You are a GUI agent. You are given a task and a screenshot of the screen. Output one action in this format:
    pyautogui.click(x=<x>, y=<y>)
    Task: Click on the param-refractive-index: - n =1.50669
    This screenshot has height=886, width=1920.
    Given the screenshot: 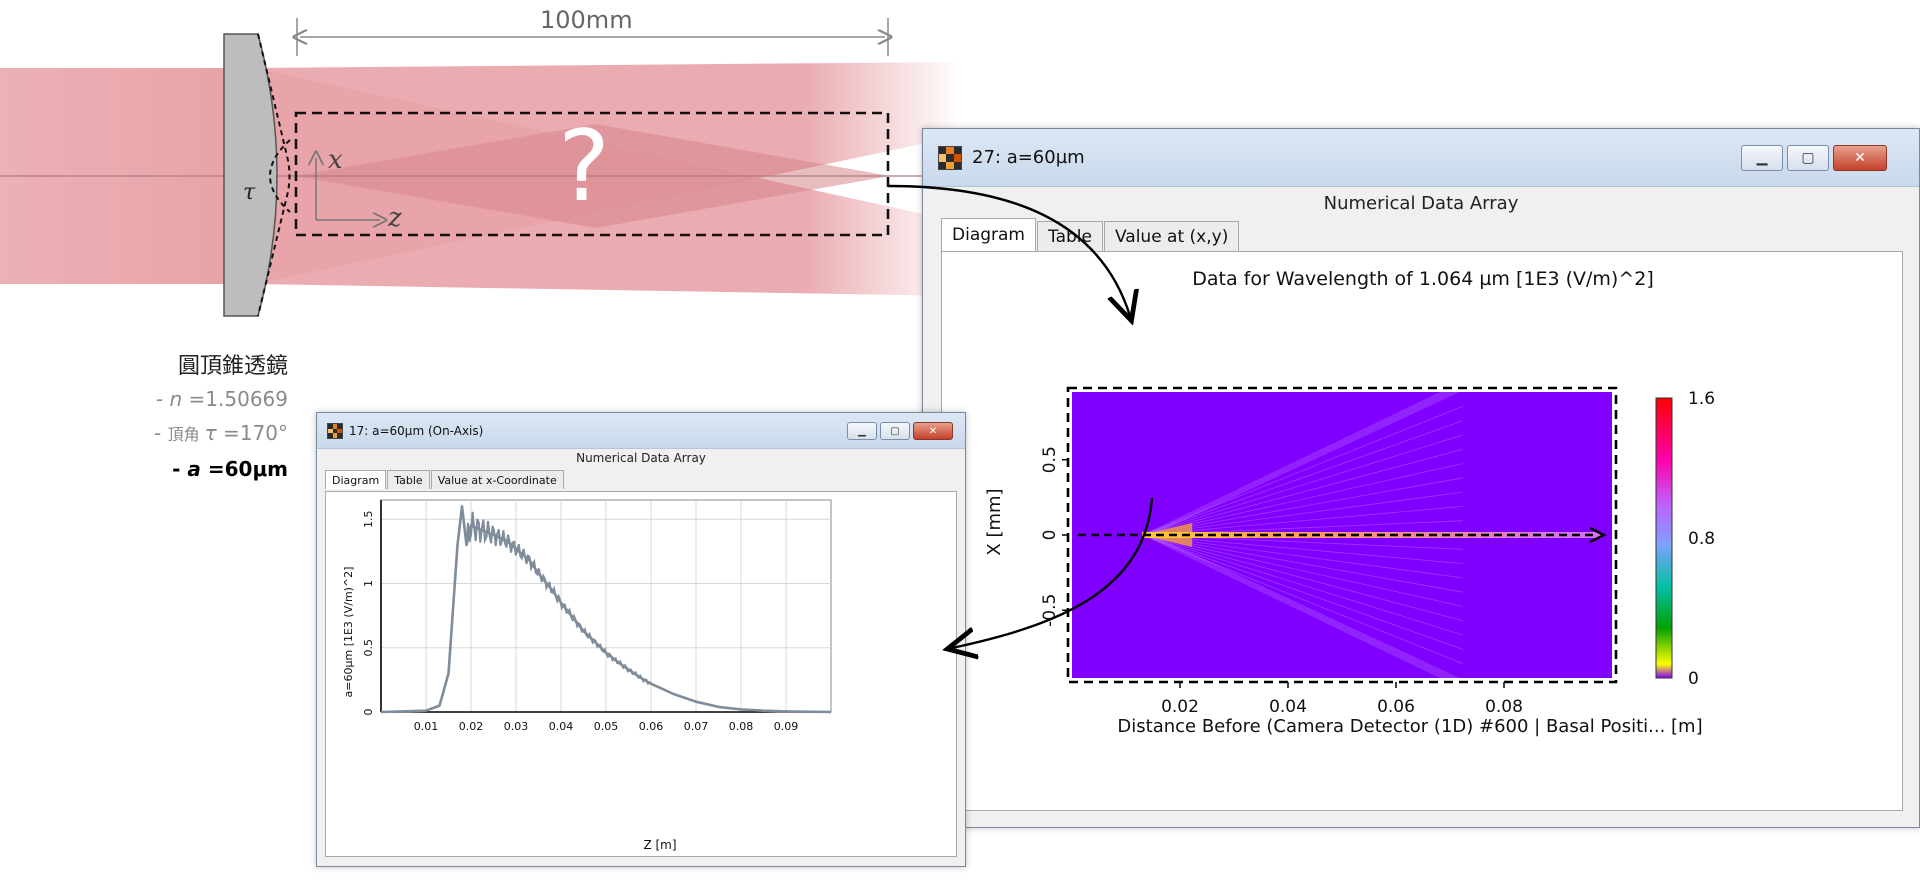 What is the action you would take?
    pyautogui.click(x=221, y=399)
    